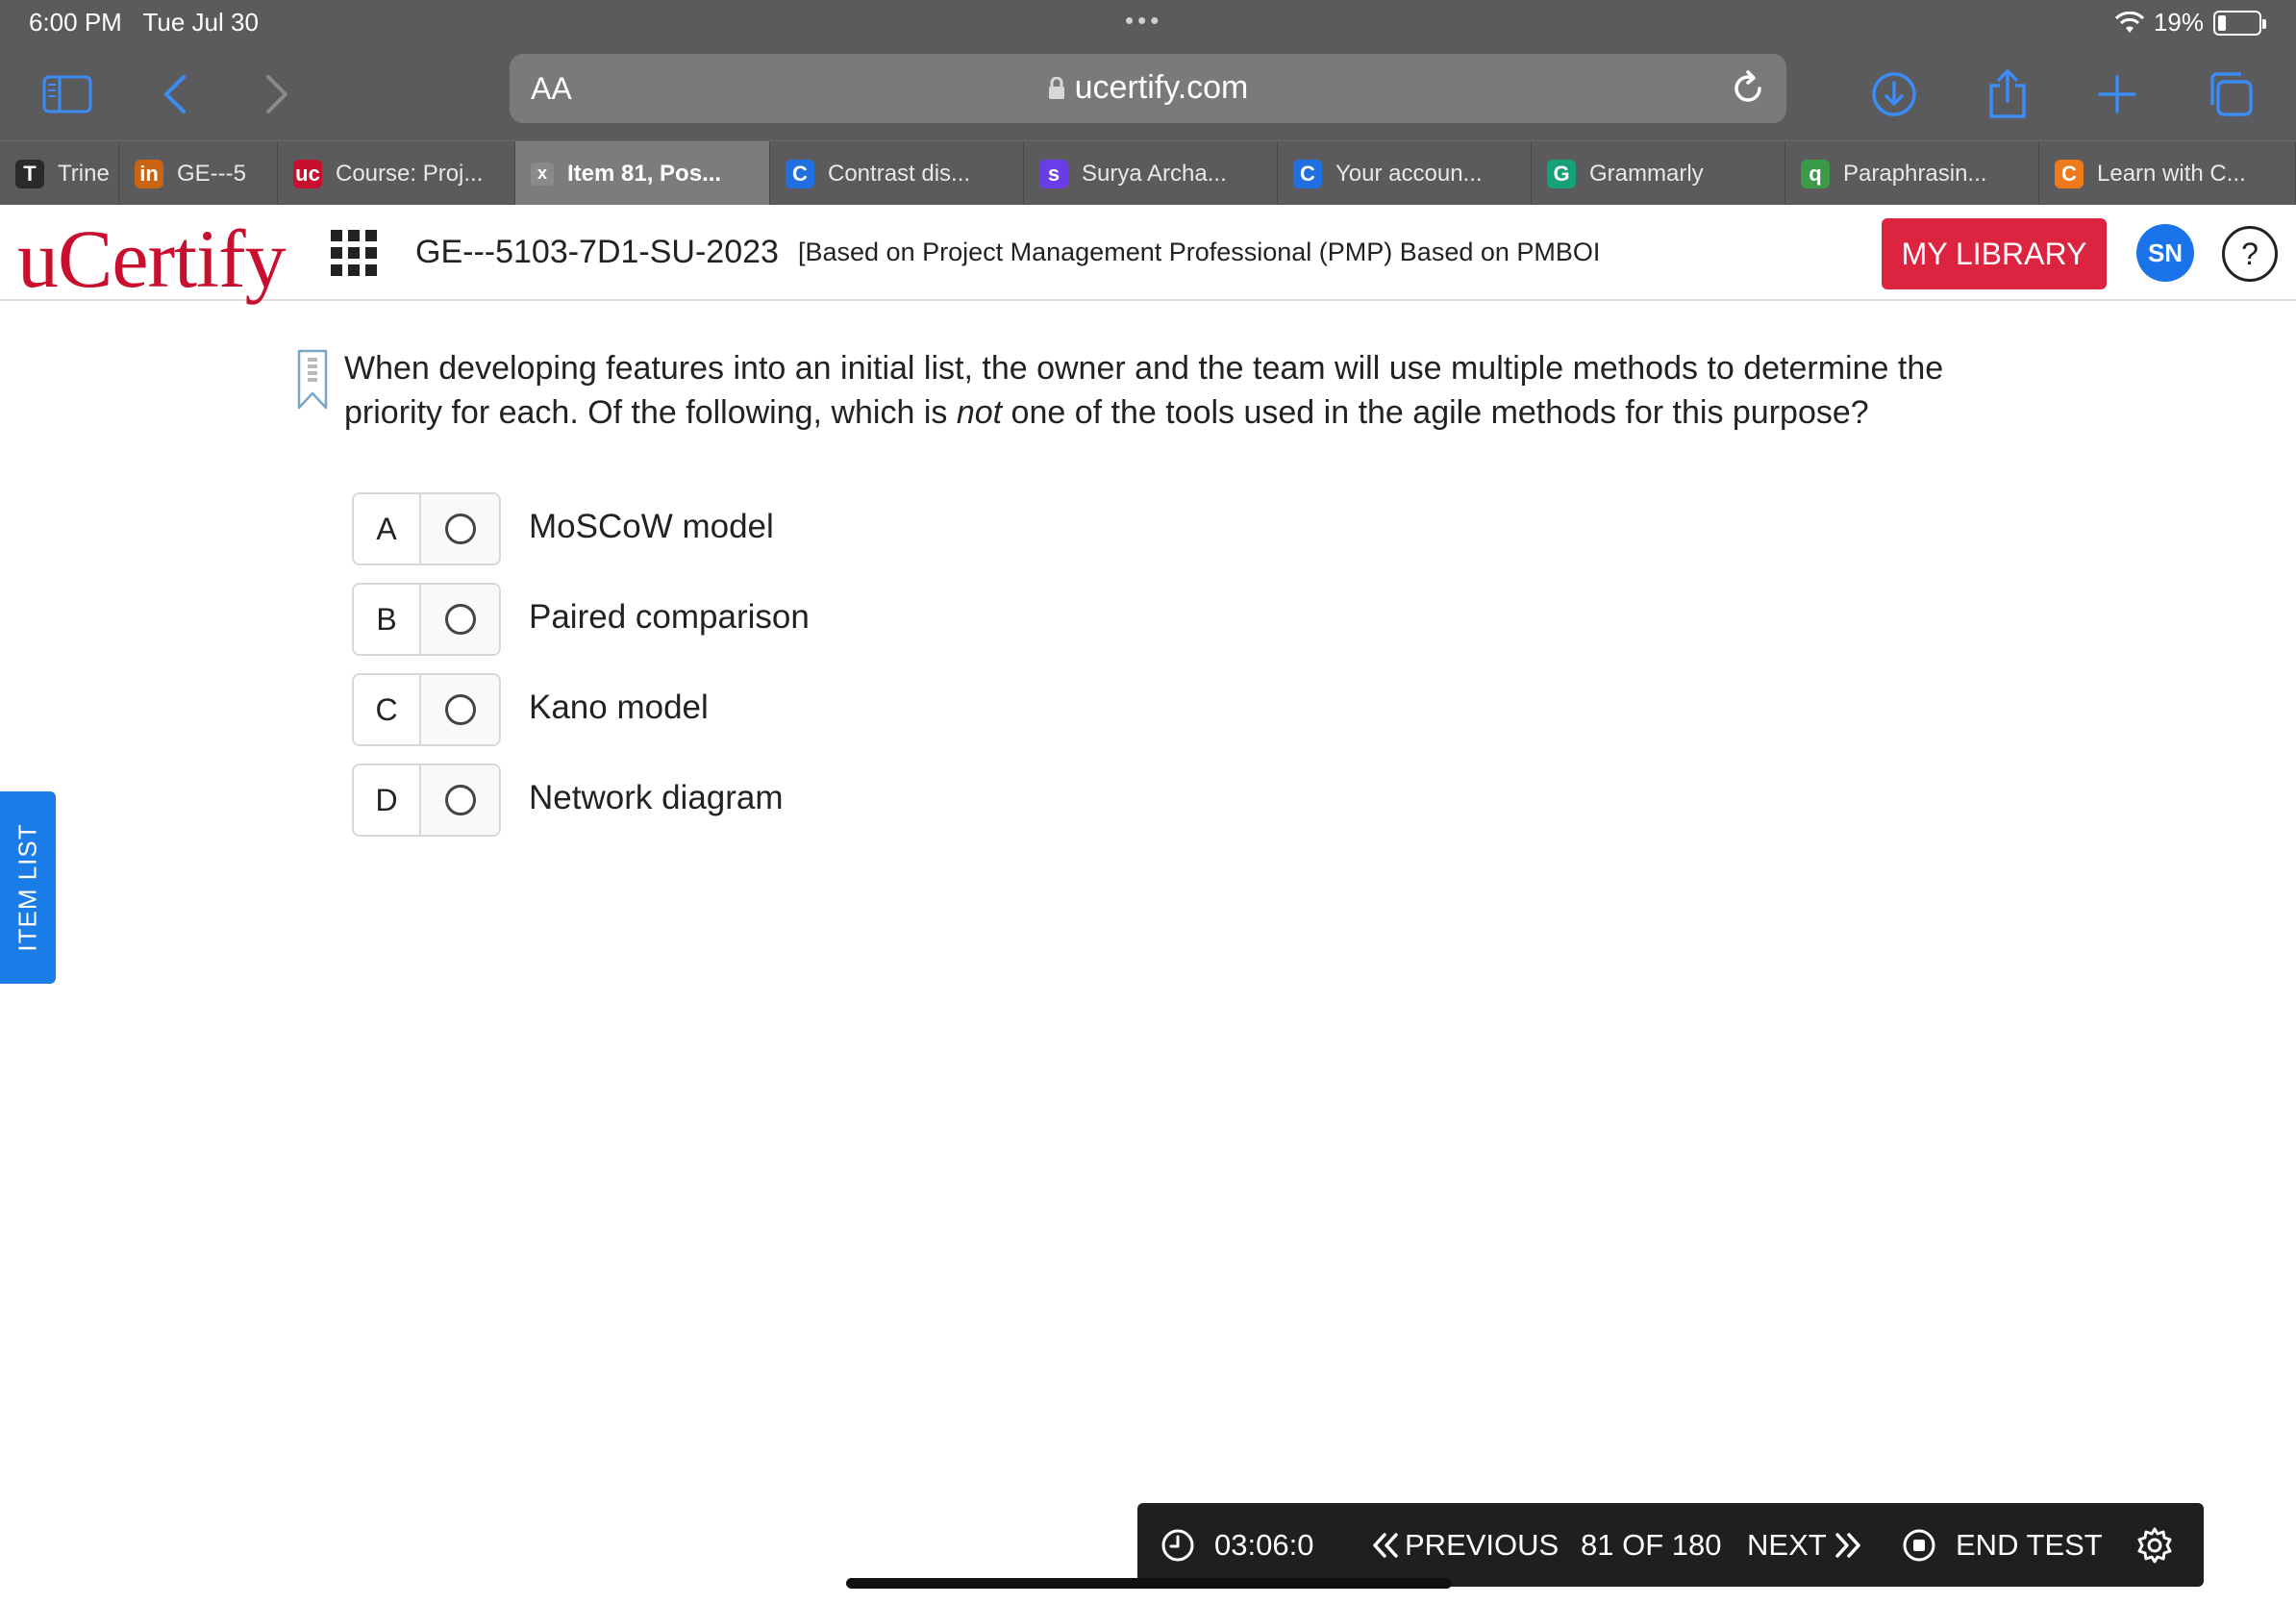 The height and width of the screenshot is (1604, 2296). I want to click on status-time: 6:00 PM Tue Jul 30, so click(144, 23).